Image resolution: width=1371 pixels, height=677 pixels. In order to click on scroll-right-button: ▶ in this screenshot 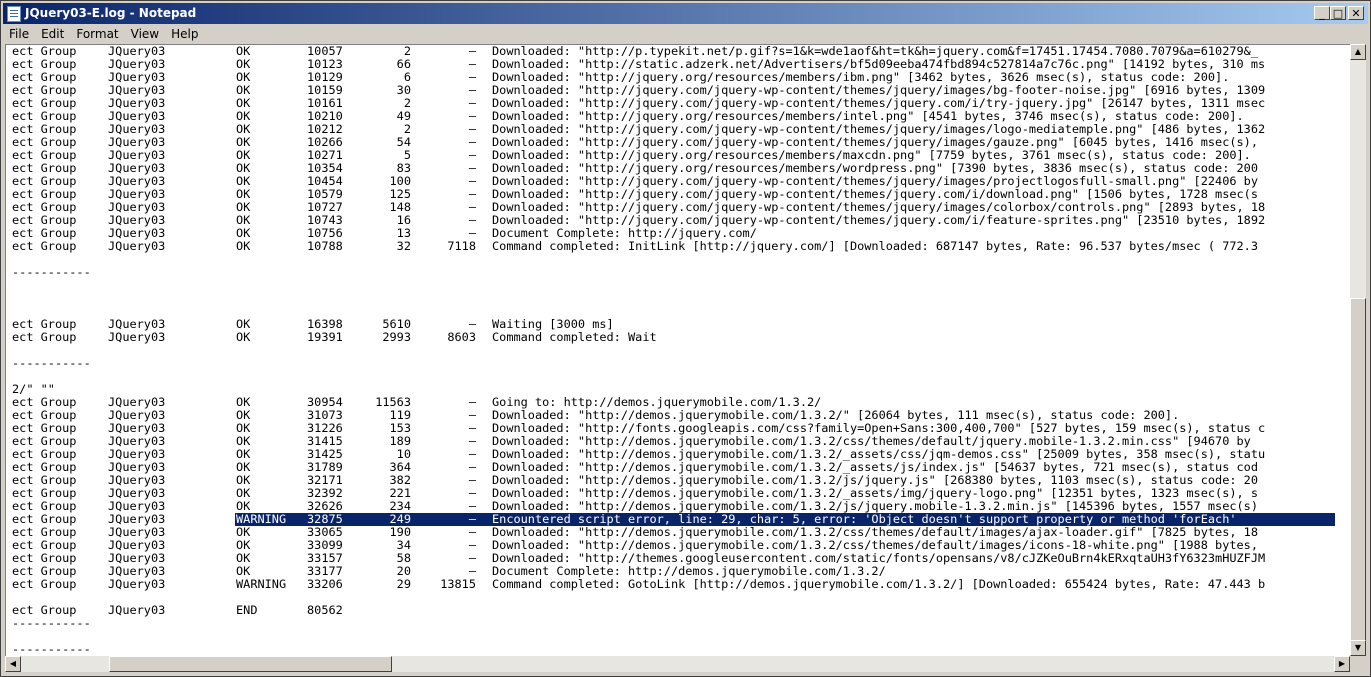, I will do `click(1342, 664)`.